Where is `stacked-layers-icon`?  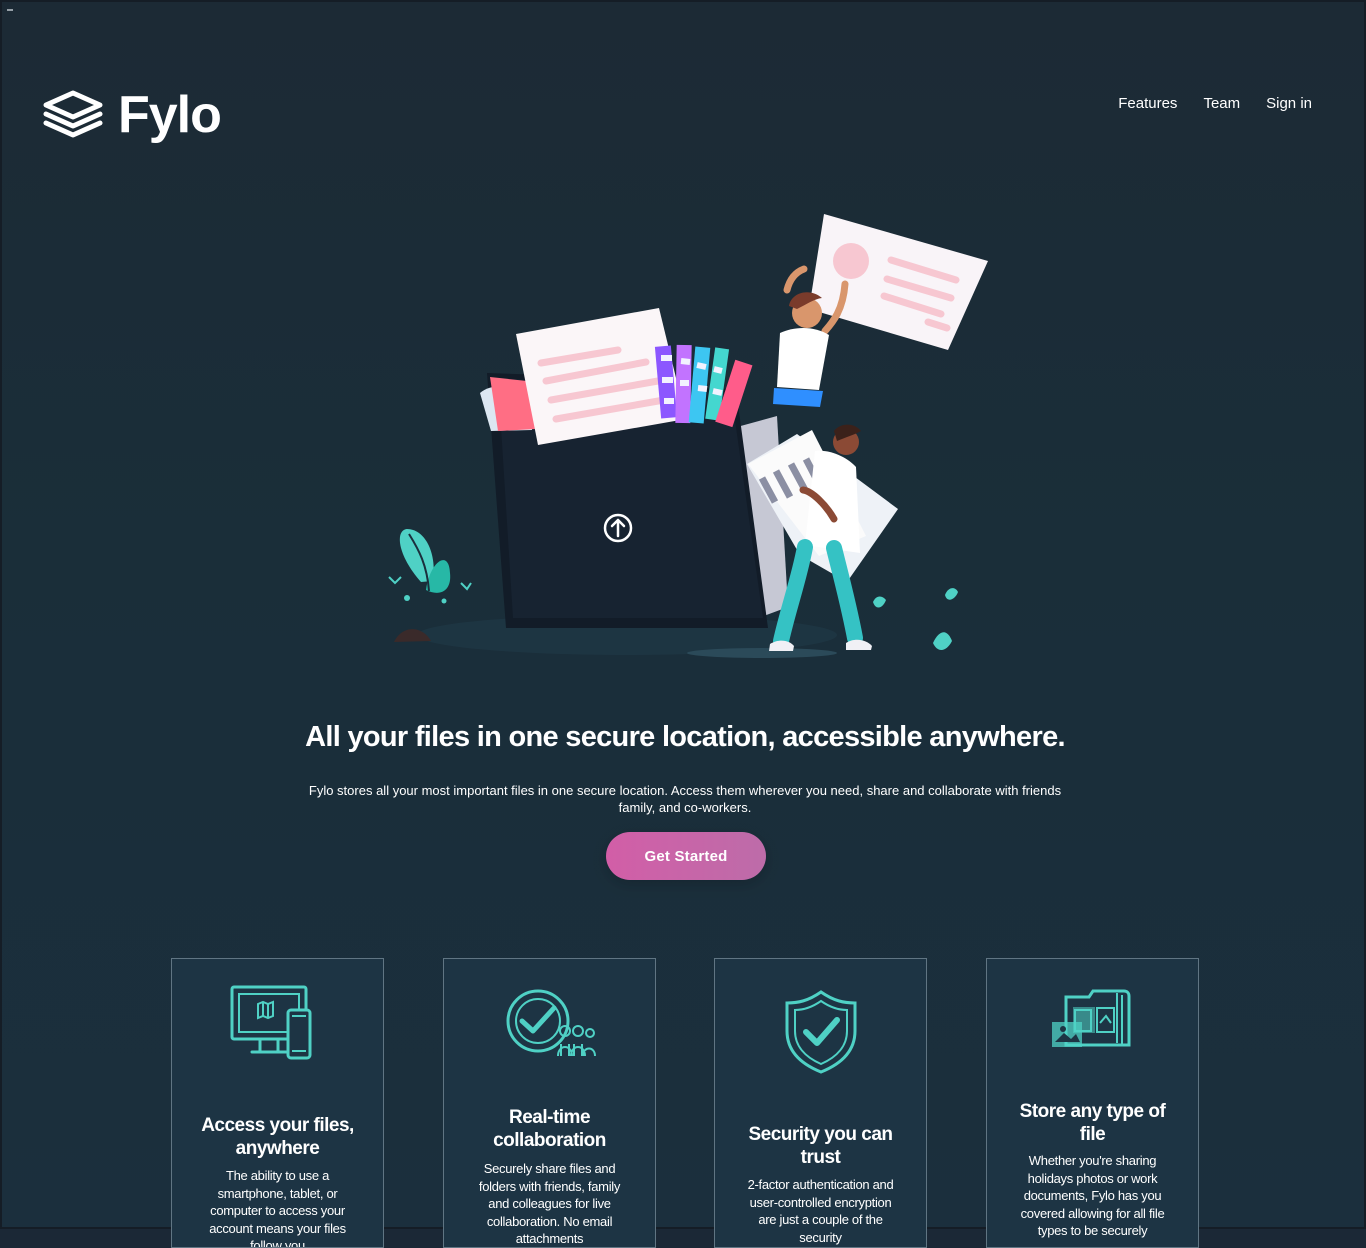 stacked-layers-icon is located at coordinates (73, 114).